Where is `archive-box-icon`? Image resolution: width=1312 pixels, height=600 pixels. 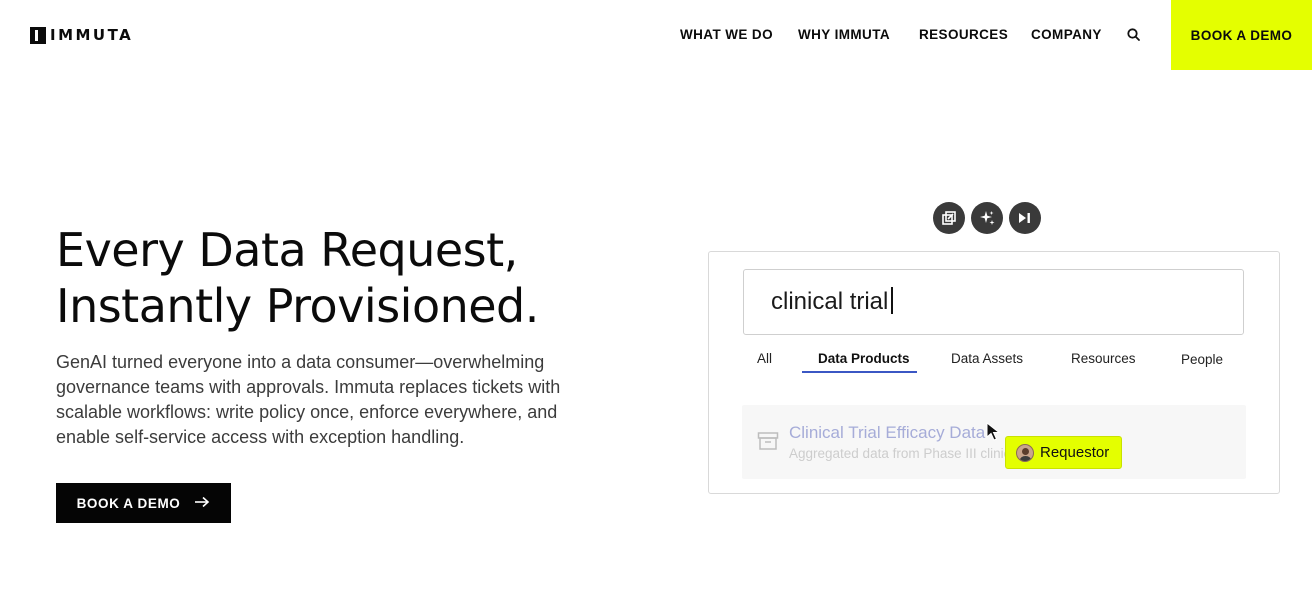 archive-box-icon is located at coordinates (768, 441).